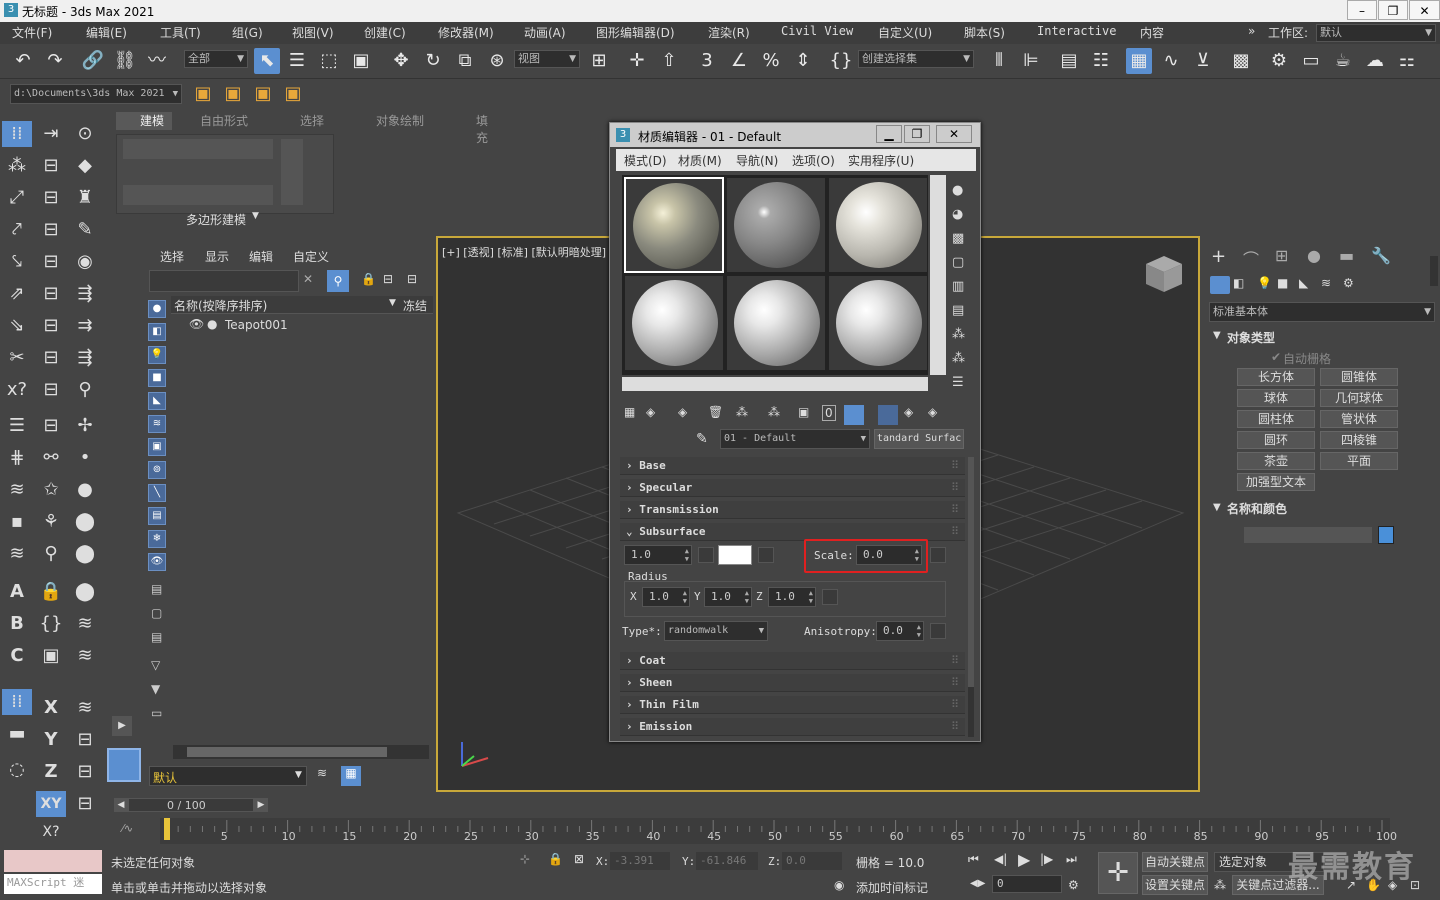 Image resolution: width=1440 pixels, height=900 pixels. I want to click on object-name: Teapot001, so click(256, 325).